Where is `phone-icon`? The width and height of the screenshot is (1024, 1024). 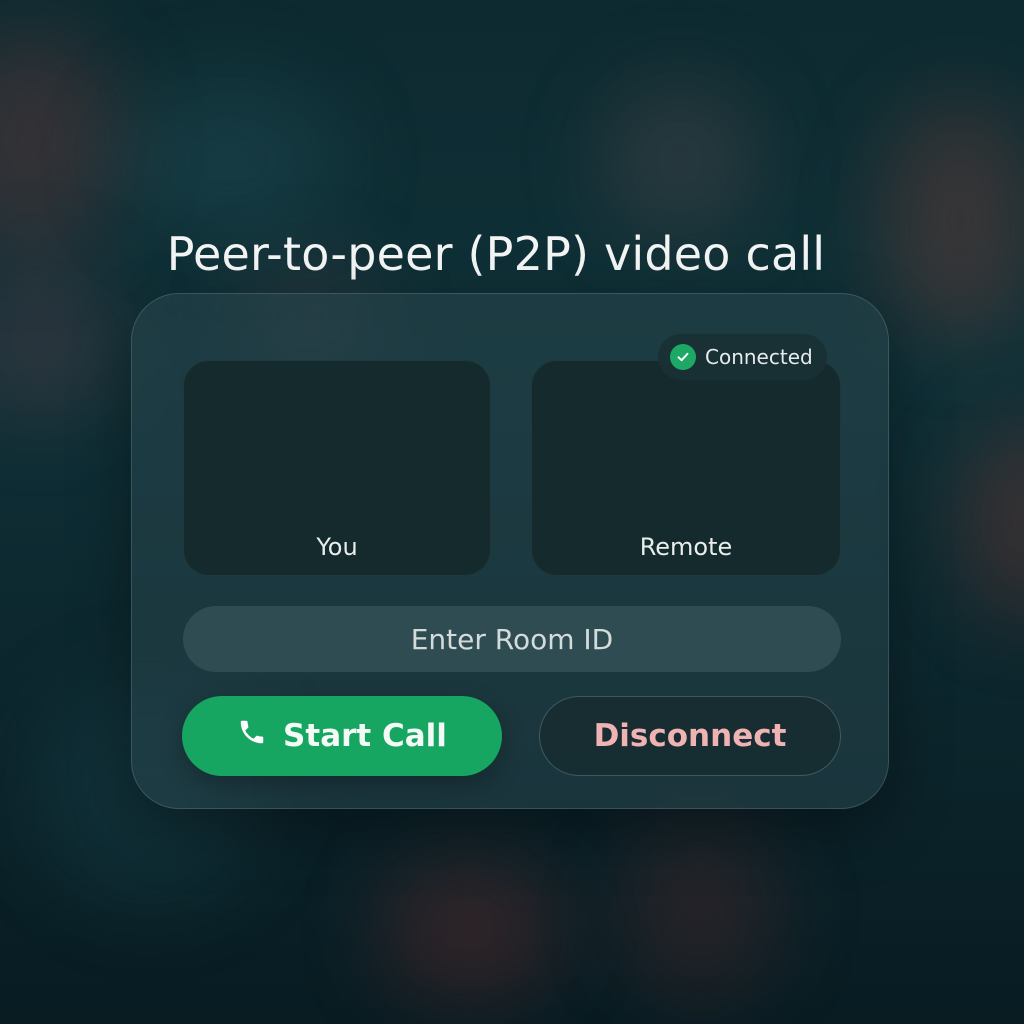
phone-icon is located at coordinates (252, 736).